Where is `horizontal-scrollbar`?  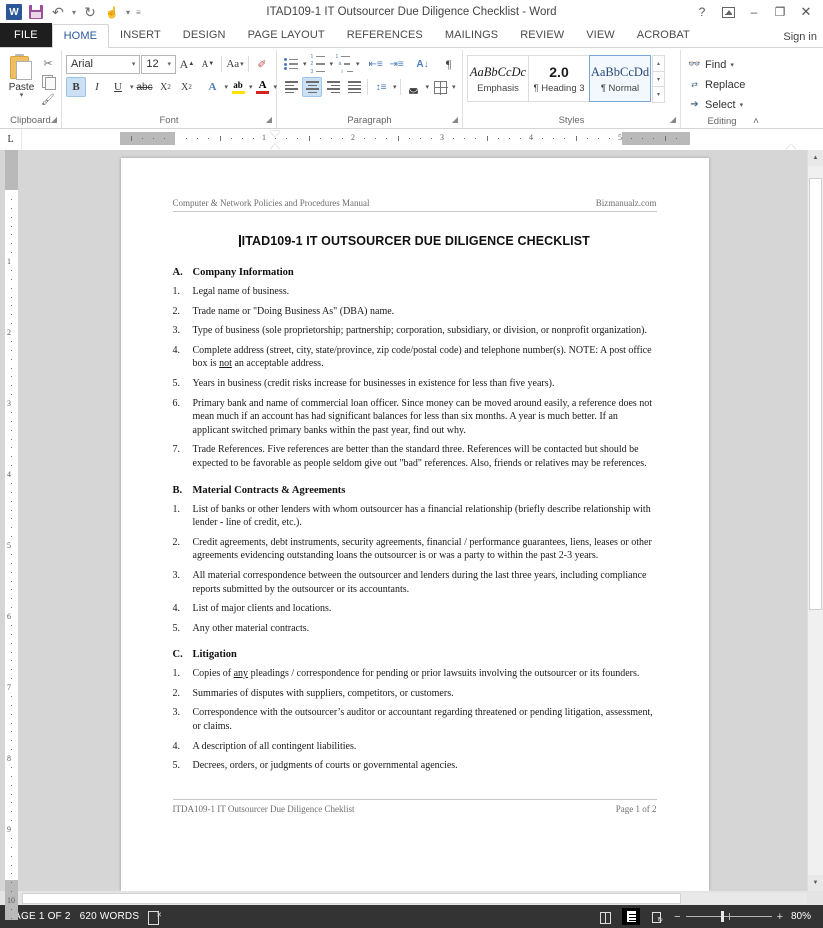
horizontal-scrollbar is located at coordinates (411, 898).